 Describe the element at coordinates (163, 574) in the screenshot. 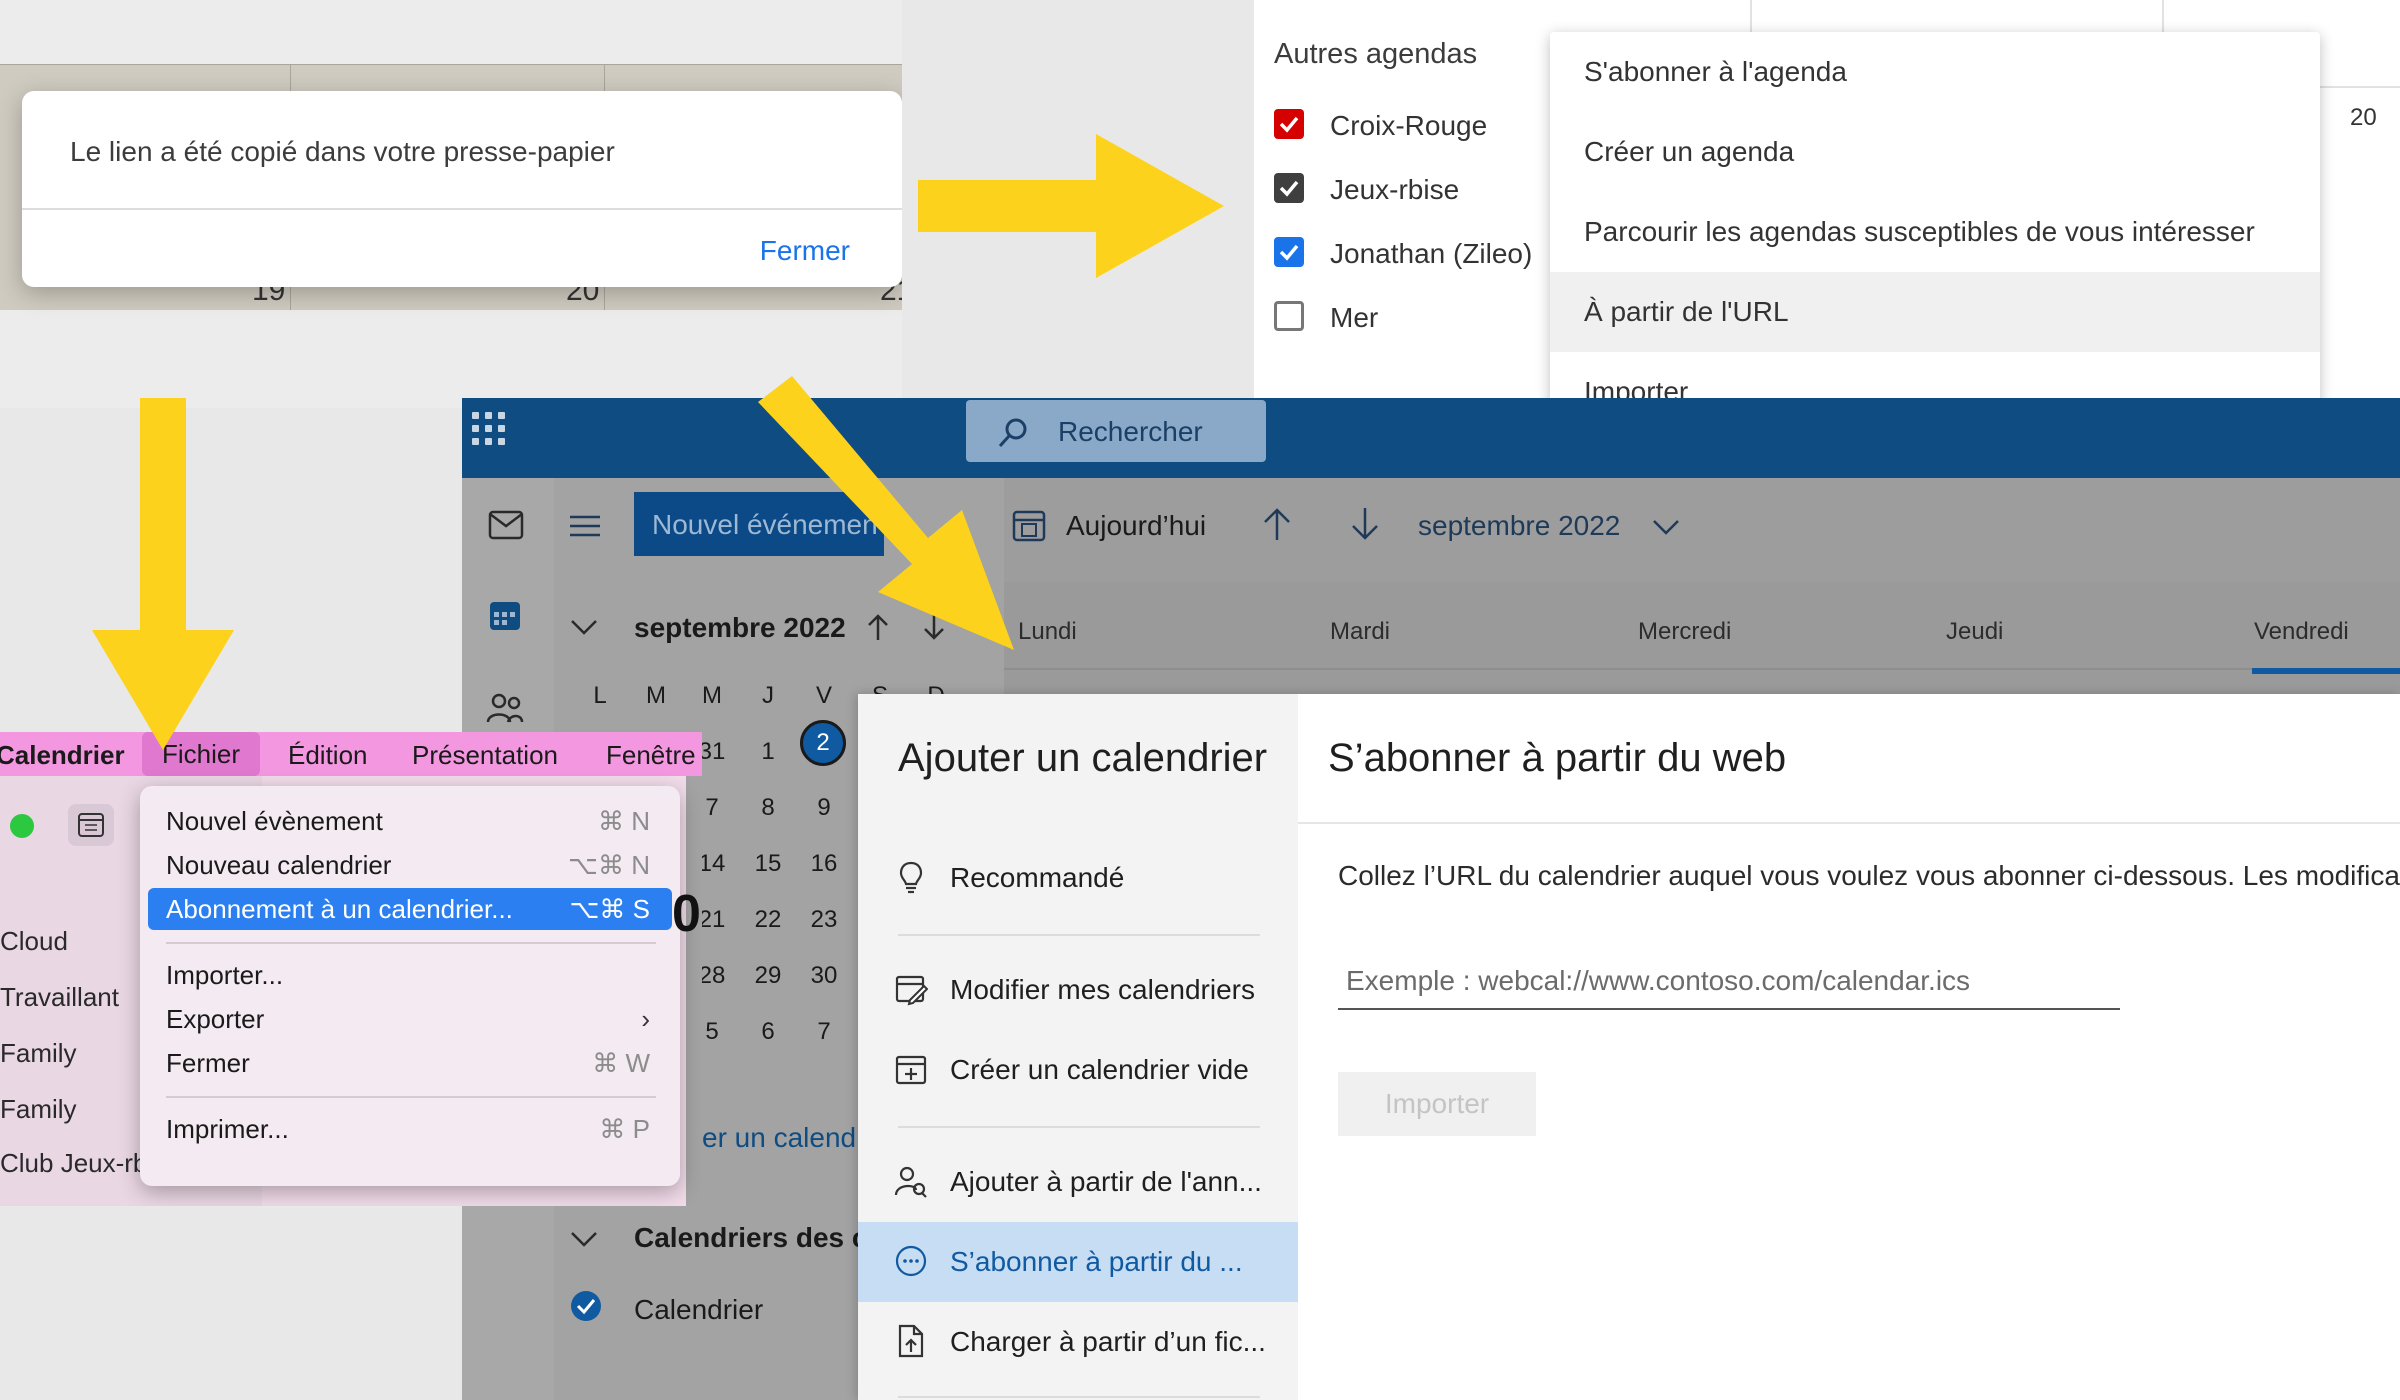

I see `arrow-down-icon` at that location.